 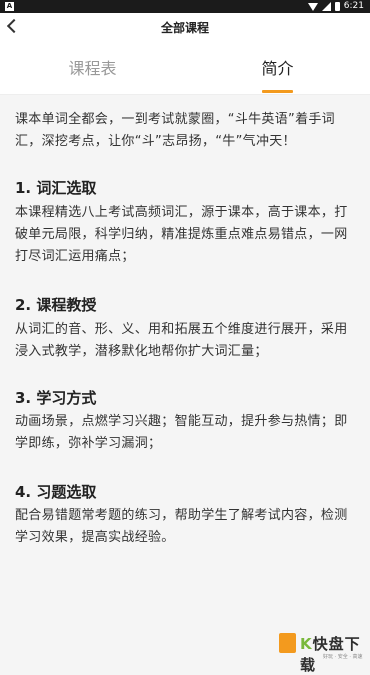 What do you see at coordinates (277, 91) in the screenshot?
I see `tab-active-indicator` at bounding box center [277, 91].